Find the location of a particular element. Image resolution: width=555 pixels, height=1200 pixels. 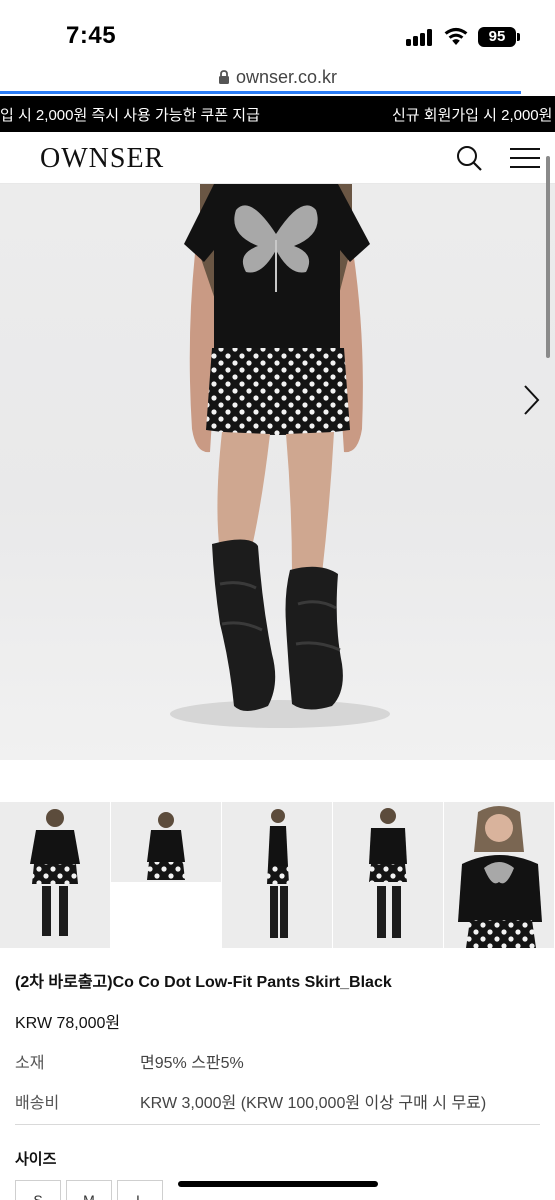

wifi-icon is located at coordinates (456, 36).